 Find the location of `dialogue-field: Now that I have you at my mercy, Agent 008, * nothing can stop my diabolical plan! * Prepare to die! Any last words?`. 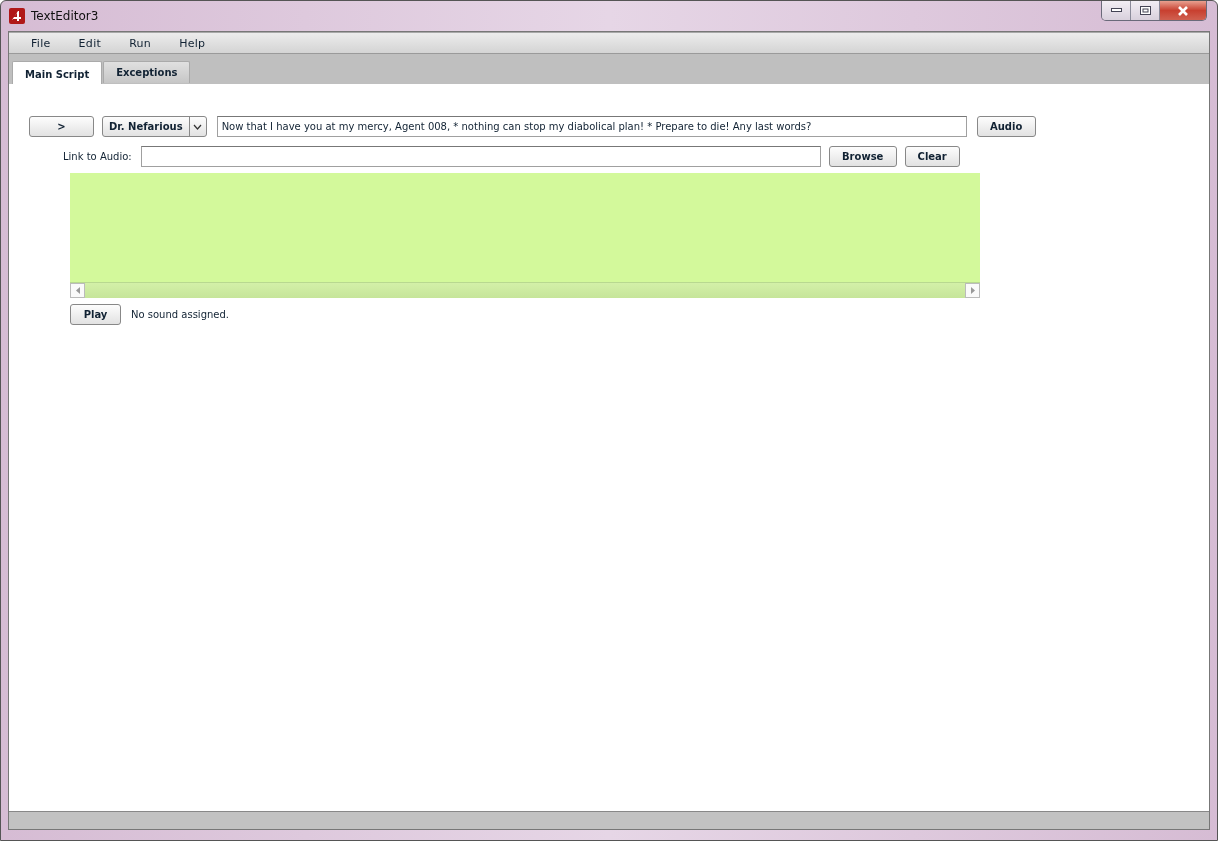

dialogue-field: Now that I have you at my mercy, Agent 008, * nothing can stop my diabolical plan! * Prepare to die! Any last words? is located at coordinates (591, 126).